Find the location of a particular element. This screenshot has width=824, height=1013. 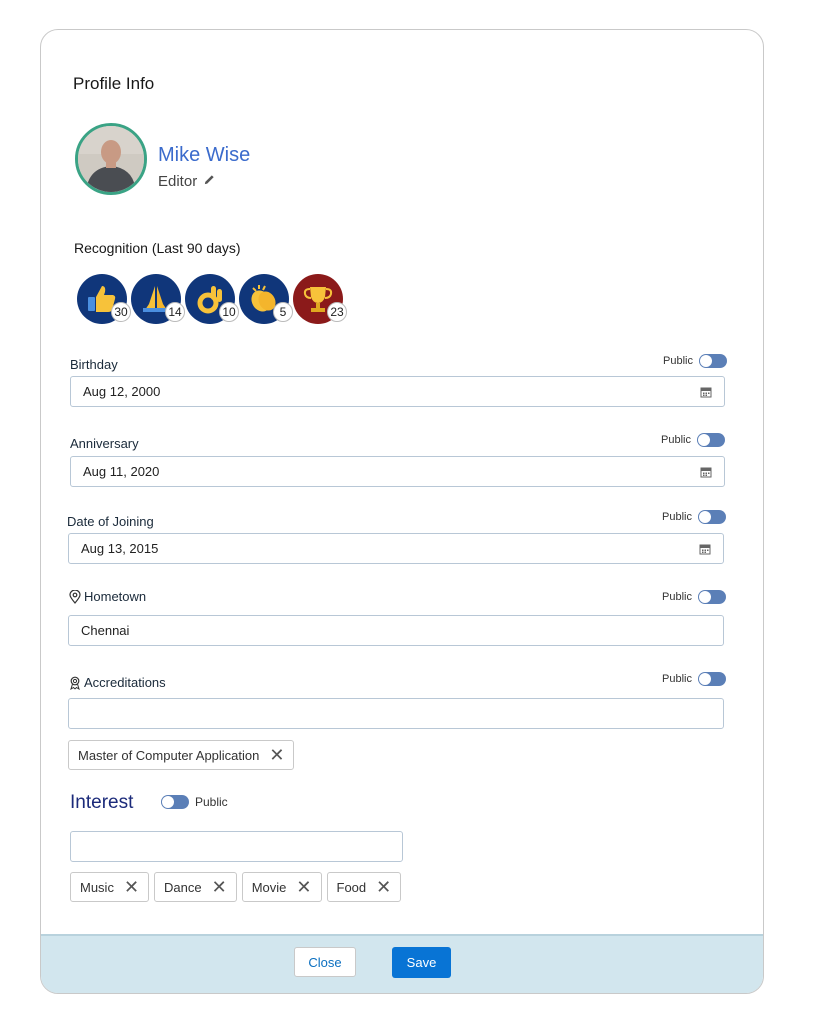

interest-title: Interest is located at coordinates (102, 802).